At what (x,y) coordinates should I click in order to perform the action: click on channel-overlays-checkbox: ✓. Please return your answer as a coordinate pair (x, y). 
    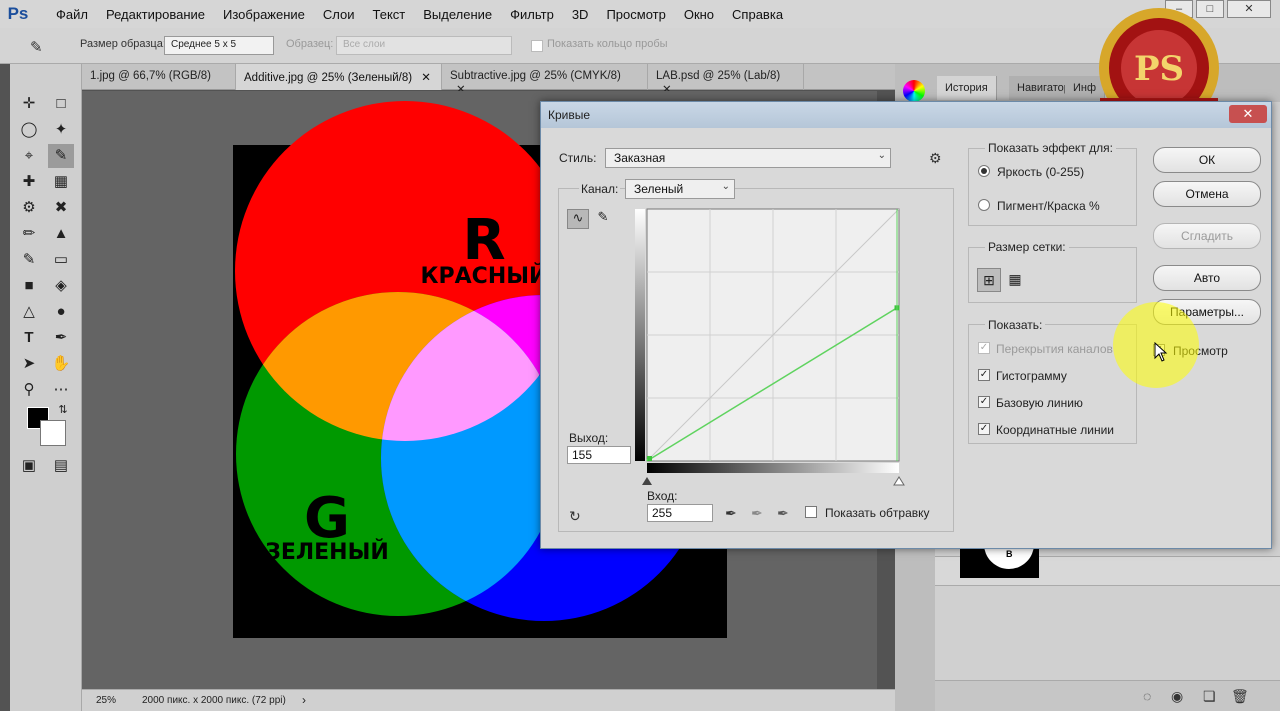
    Looking at the image, I should click on (984, 348).